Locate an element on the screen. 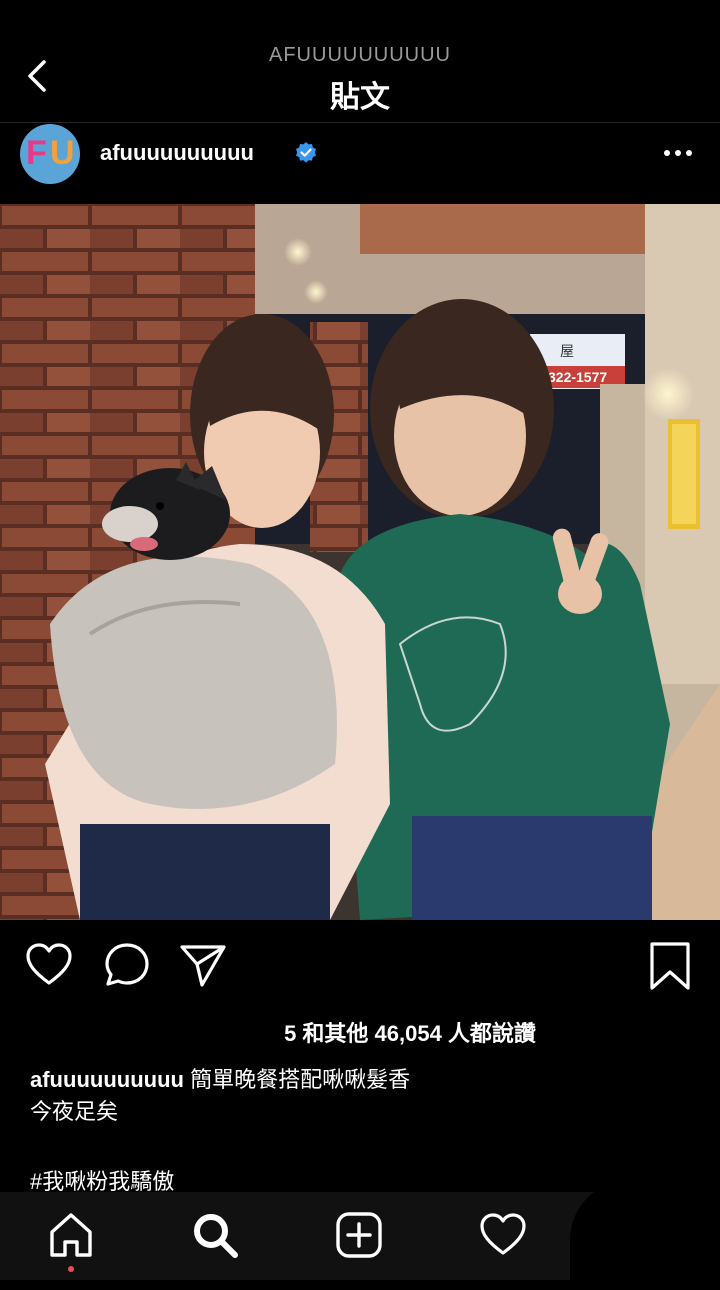 Image resolution: width=720 pixels, height=1290 pixels. post-author-row: F U afuuuuuuuuuu is located at coordinates (360, 164).